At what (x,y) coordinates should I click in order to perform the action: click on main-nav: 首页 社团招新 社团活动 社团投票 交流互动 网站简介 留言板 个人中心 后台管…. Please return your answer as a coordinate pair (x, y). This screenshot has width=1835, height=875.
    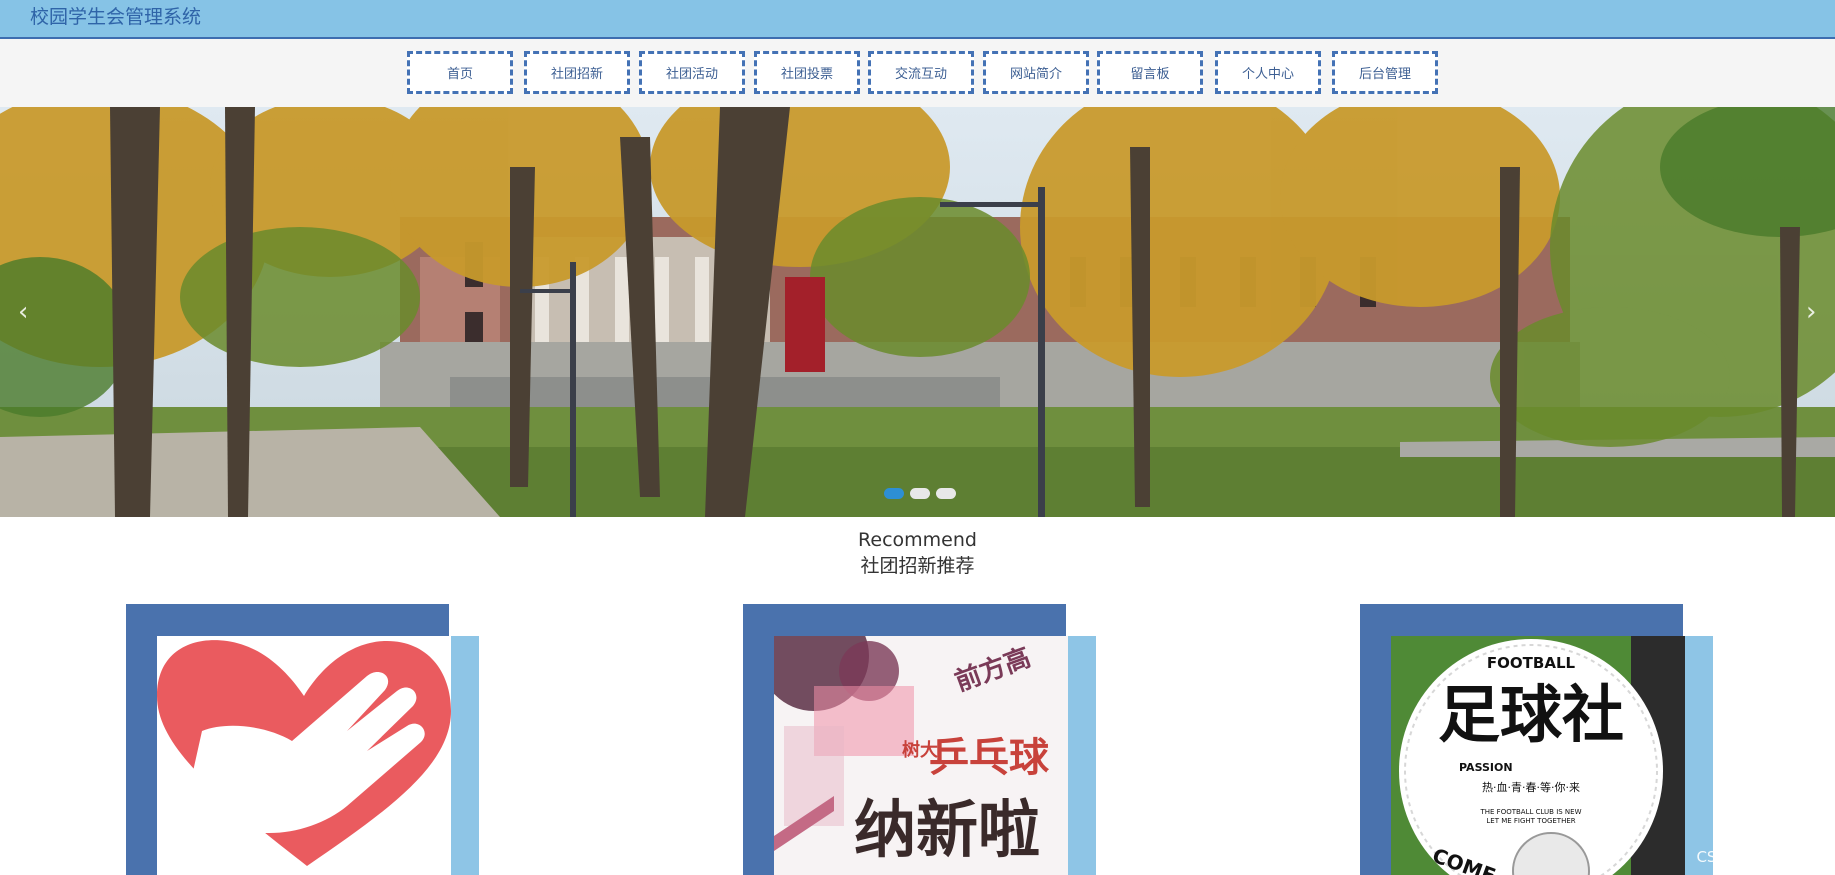
    Looking at the image, I should click on (917, 73).